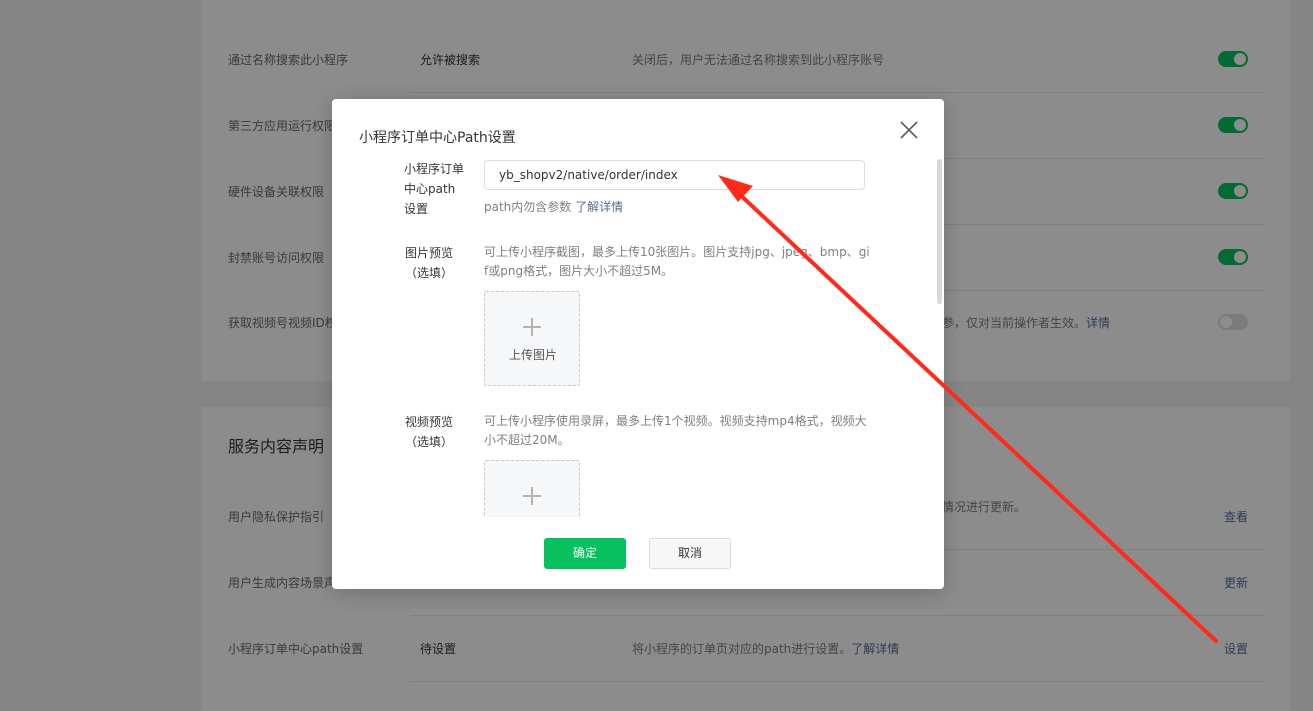 The width and height of the screenshot is (1313, 711). Describe the element at coordinates (434, 189) in the screenshot. I see `path-field-label: 小程序订单 中心path 设置` at that location.